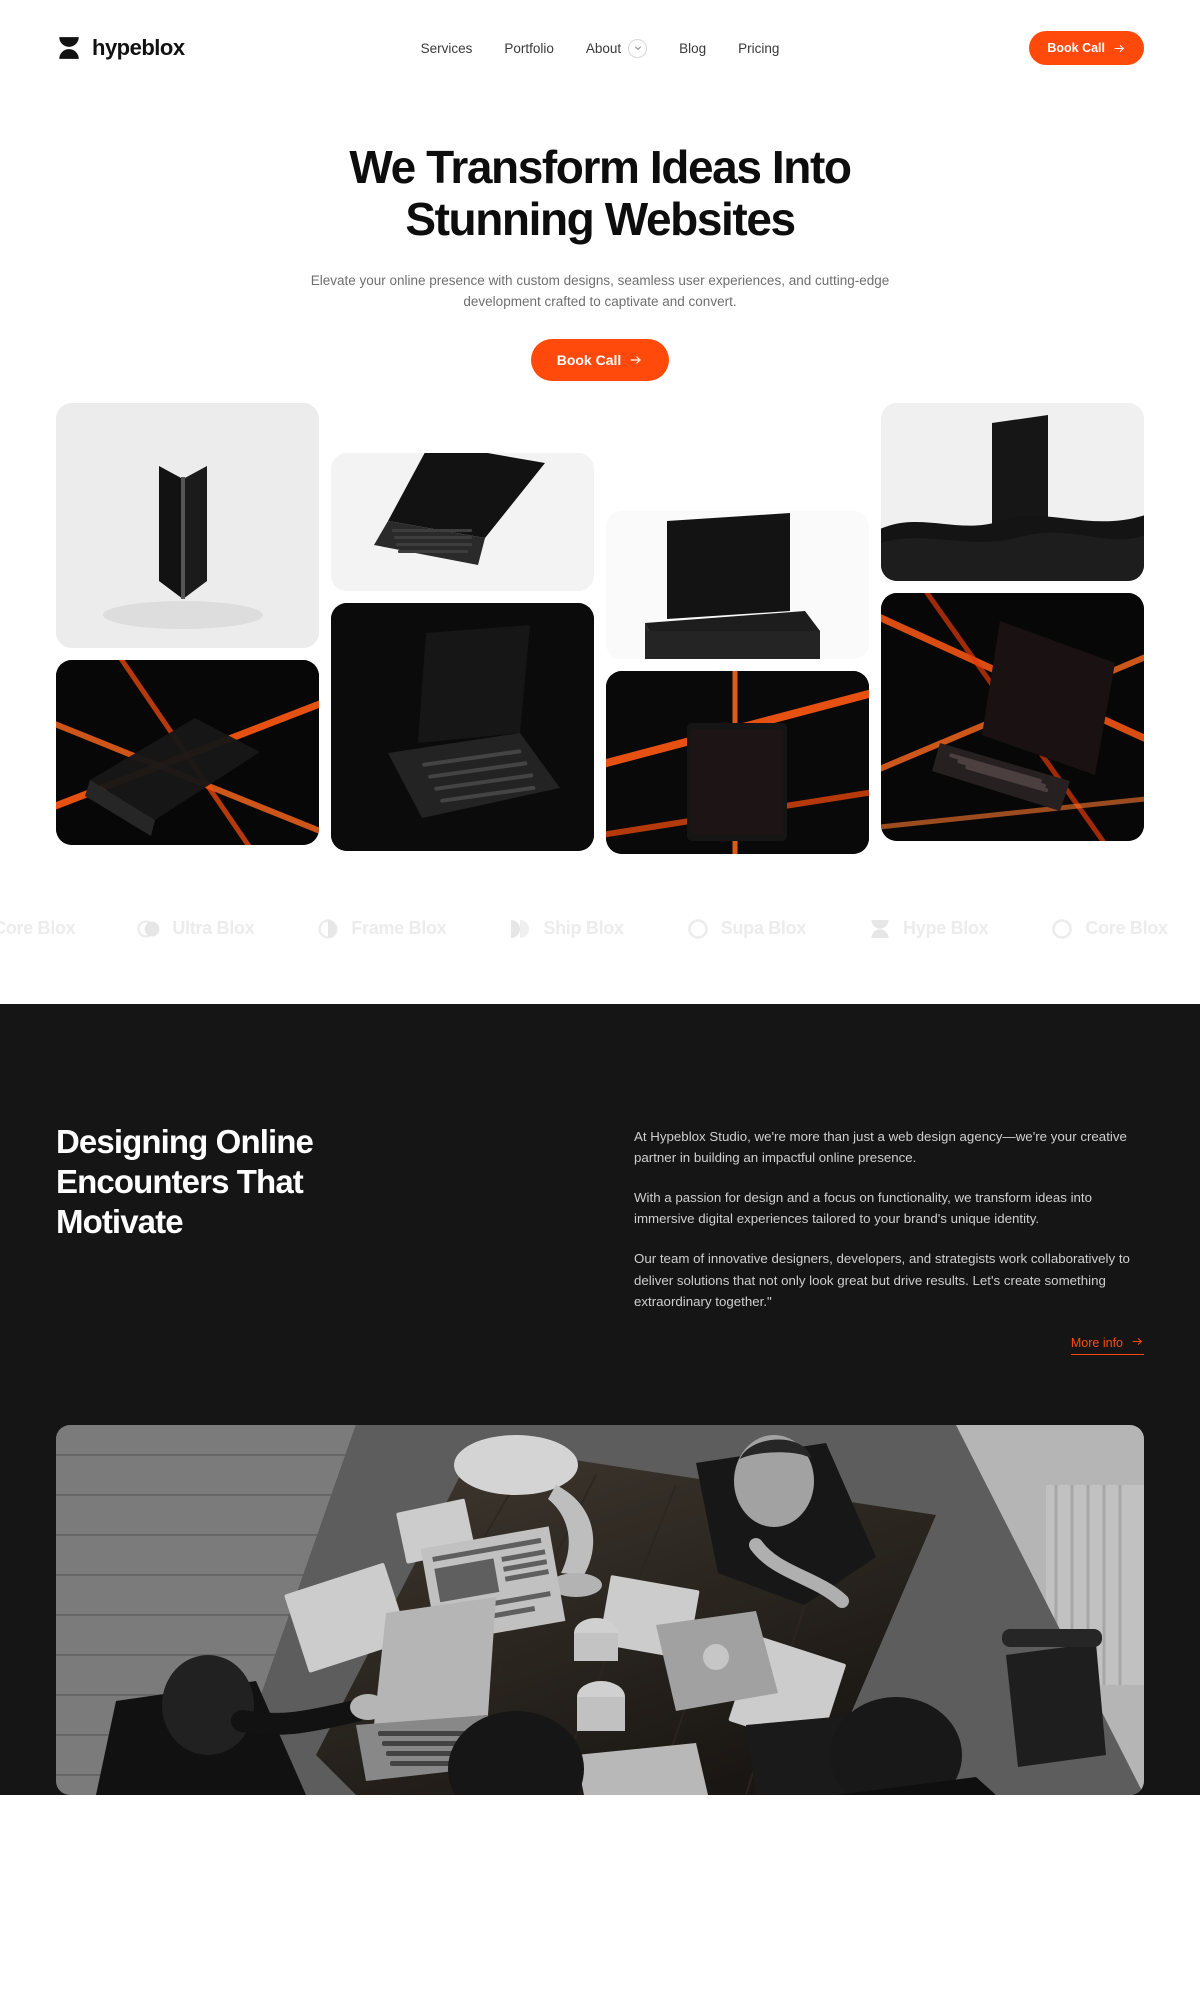 The width and height of the screenshot is (1200, 1995). Describe the element at coordinates (462, 521) in the screenshot. I see `gallery-tile-open-laptop-light` at that location.